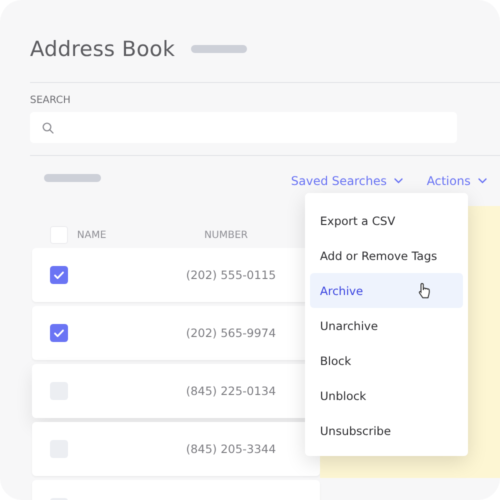  I want to click on hand-pointer-icon, so click(425, 290).